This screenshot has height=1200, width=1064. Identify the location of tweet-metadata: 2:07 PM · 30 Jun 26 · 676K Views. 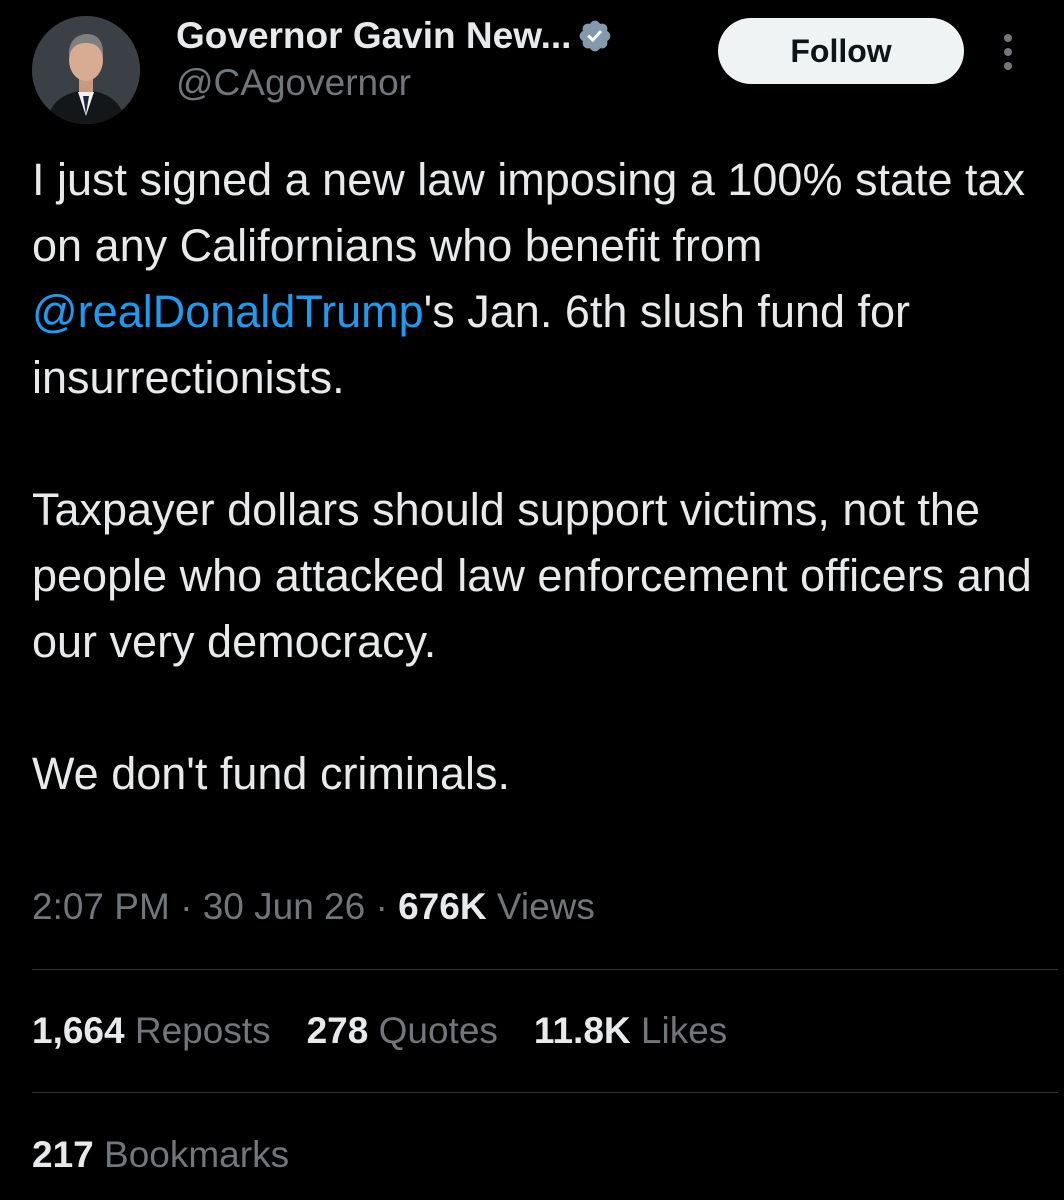
(313, 907).